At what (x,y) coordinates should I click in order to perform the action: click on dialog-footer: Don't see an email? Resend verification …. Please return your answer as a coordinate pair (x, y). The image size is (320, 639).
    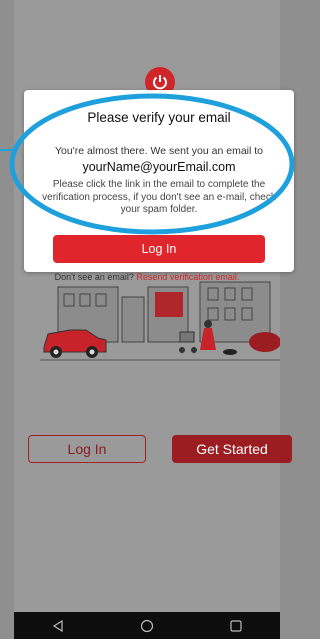
    Looking at the image, I should click on (147, 277).